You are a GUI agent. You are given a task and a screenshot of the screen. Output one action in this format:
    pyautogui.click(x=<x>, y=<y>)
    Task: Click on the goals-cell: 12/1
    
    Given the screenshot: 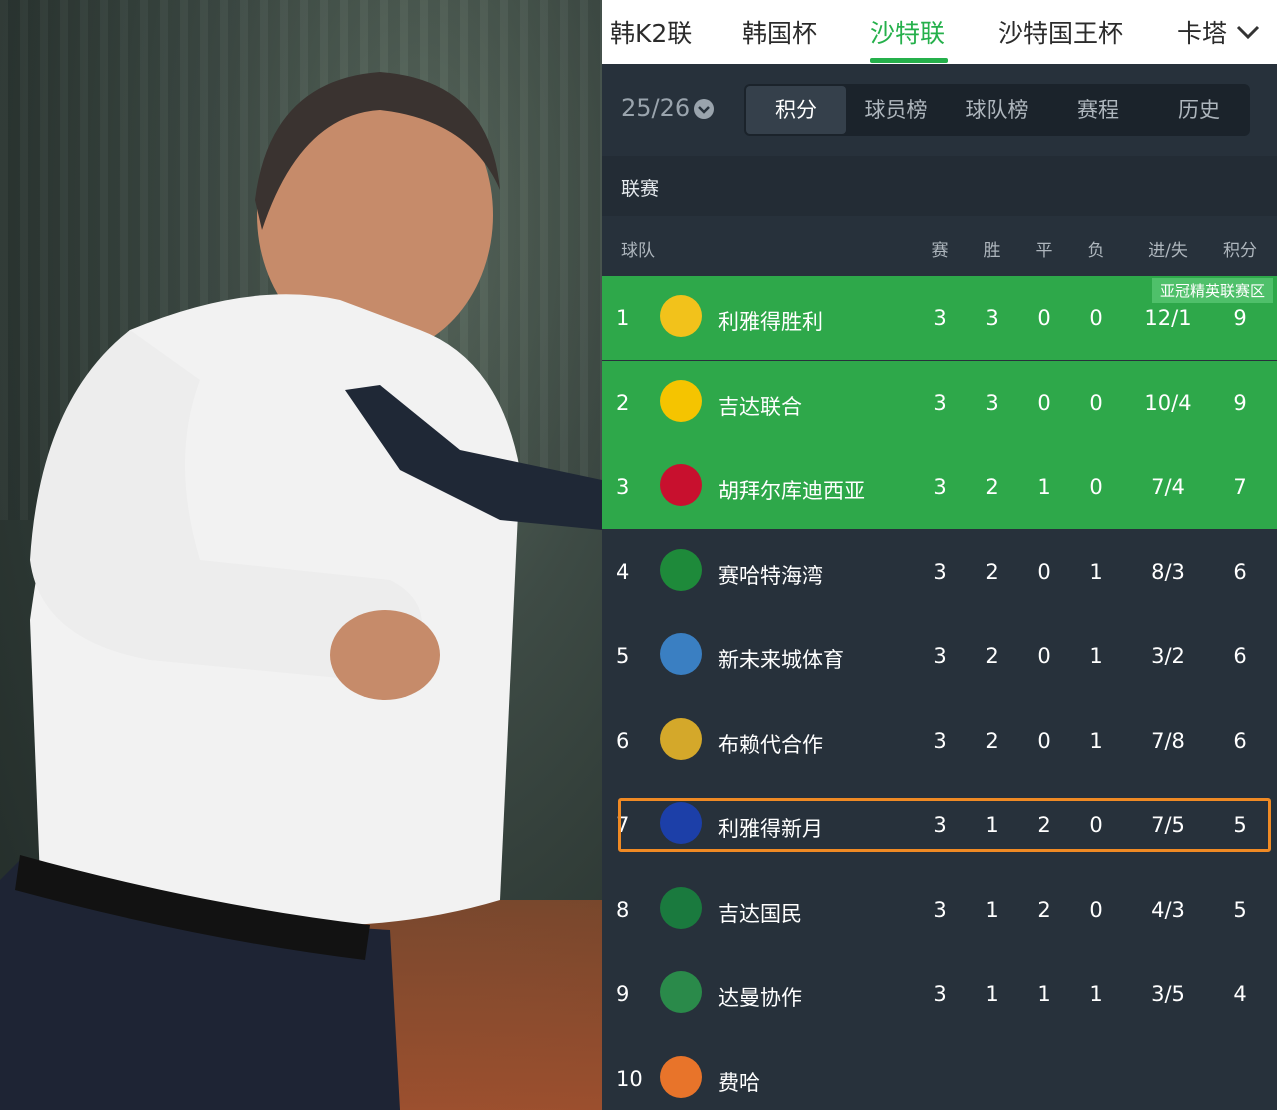 What is the action you would take?
    pyautogui.click(x=1168, y=318)
    